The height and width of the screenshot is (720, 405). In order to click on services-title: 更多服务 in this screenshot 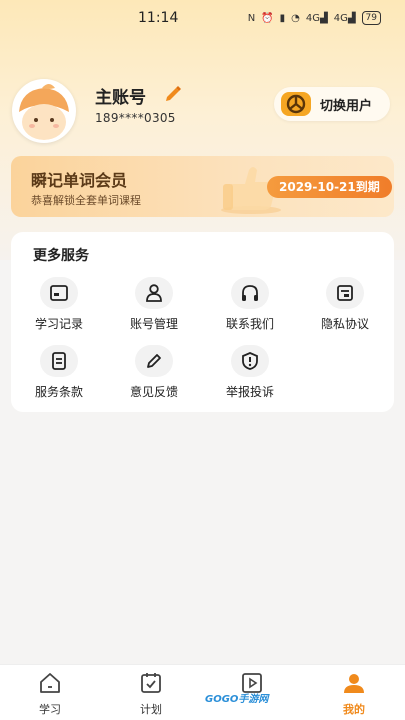, I will do `click(61, 256)`.